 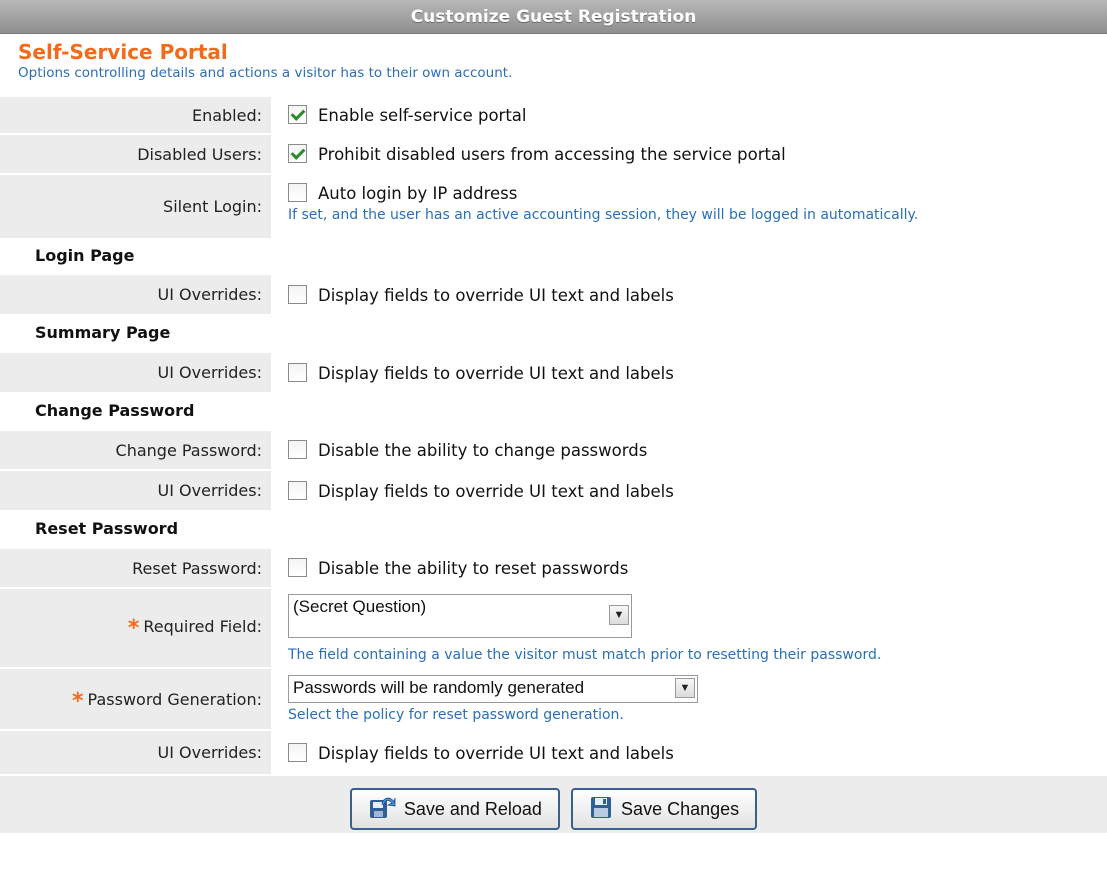 I want to click on password-generation-label-cell: * Password Generation:, so click(x=135, y=698).